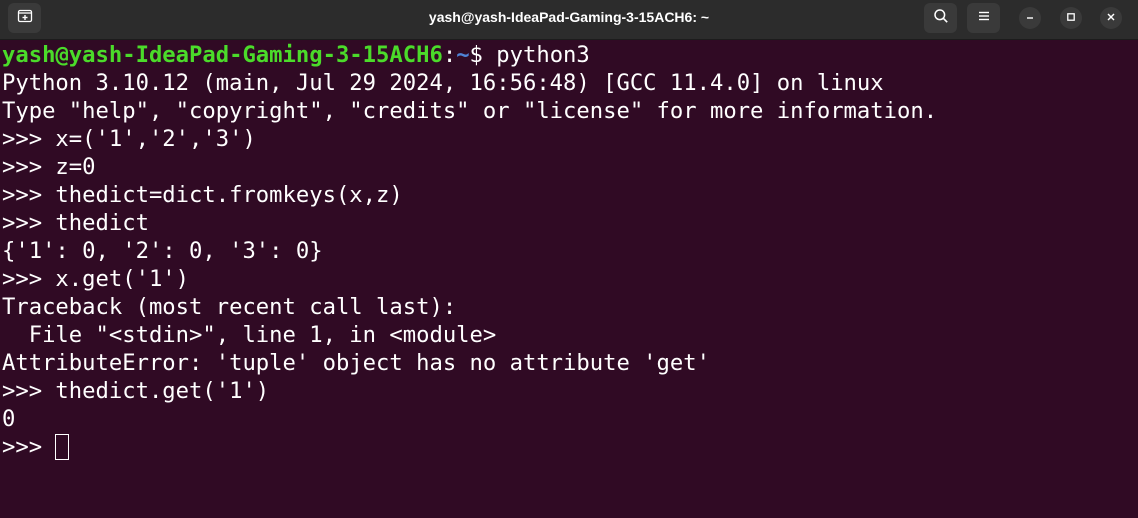 The image size is (1138, 518). Describe the element at coordinates (62, 447) in the screenshot. I see `text-cursor` at that location.